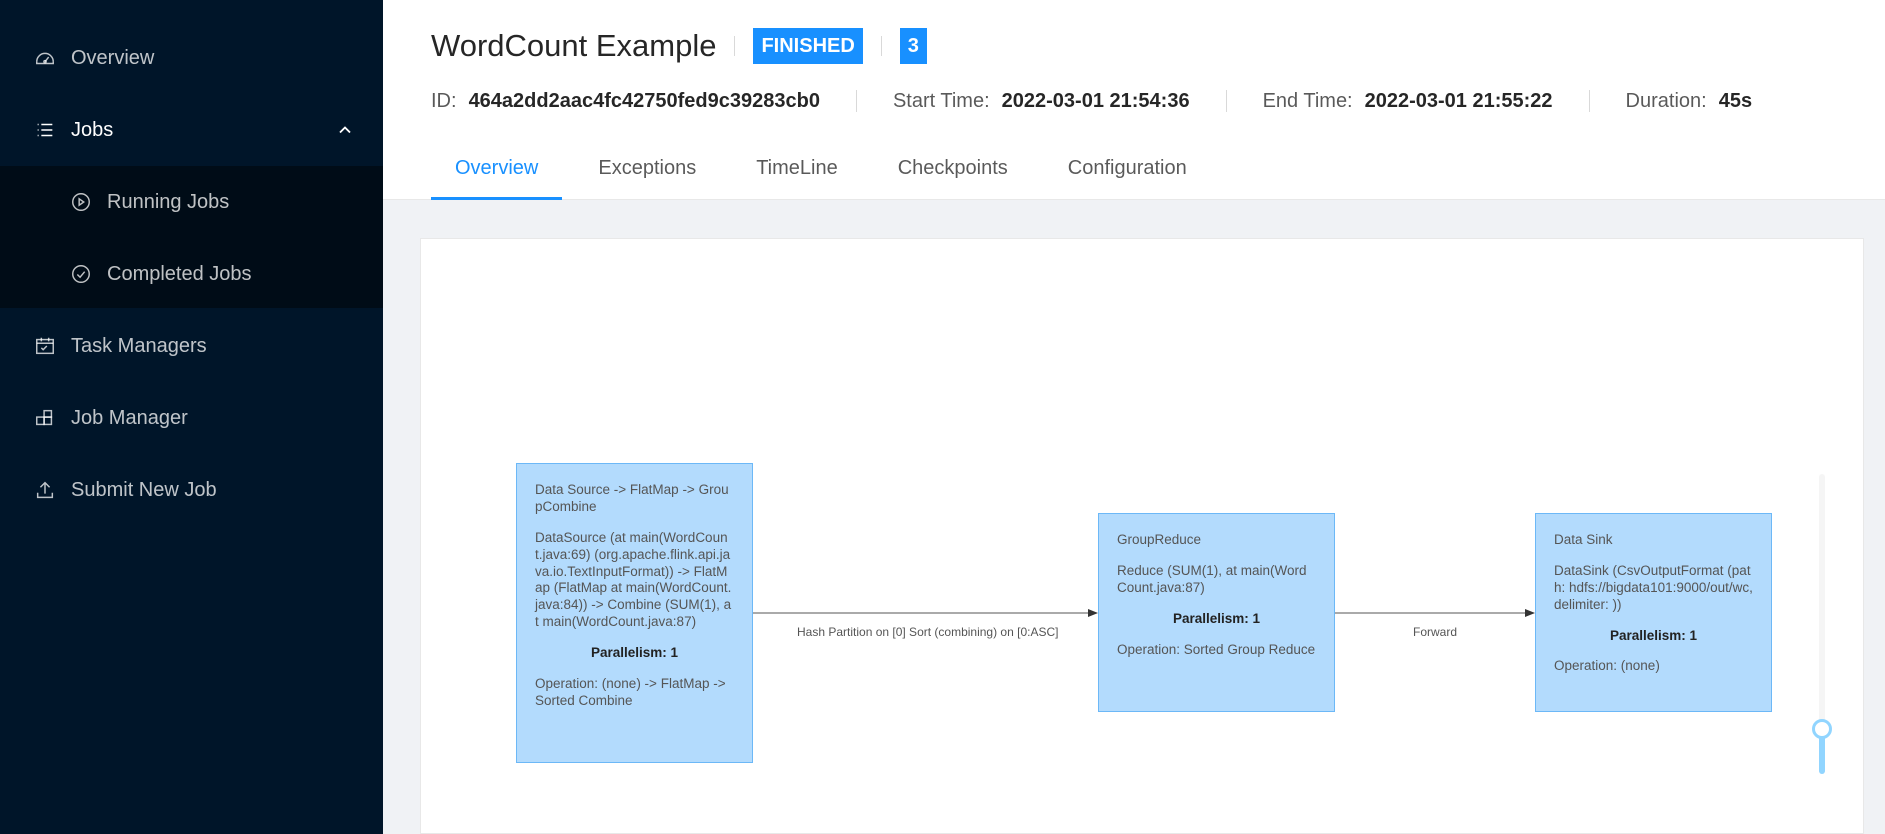 This screenshot has height=834, width=1885. What do you see at coordinates (191, 130) in the screenshot?
I see `sidebar-item-jobs: Jobs` at bounding box center [191, 130].